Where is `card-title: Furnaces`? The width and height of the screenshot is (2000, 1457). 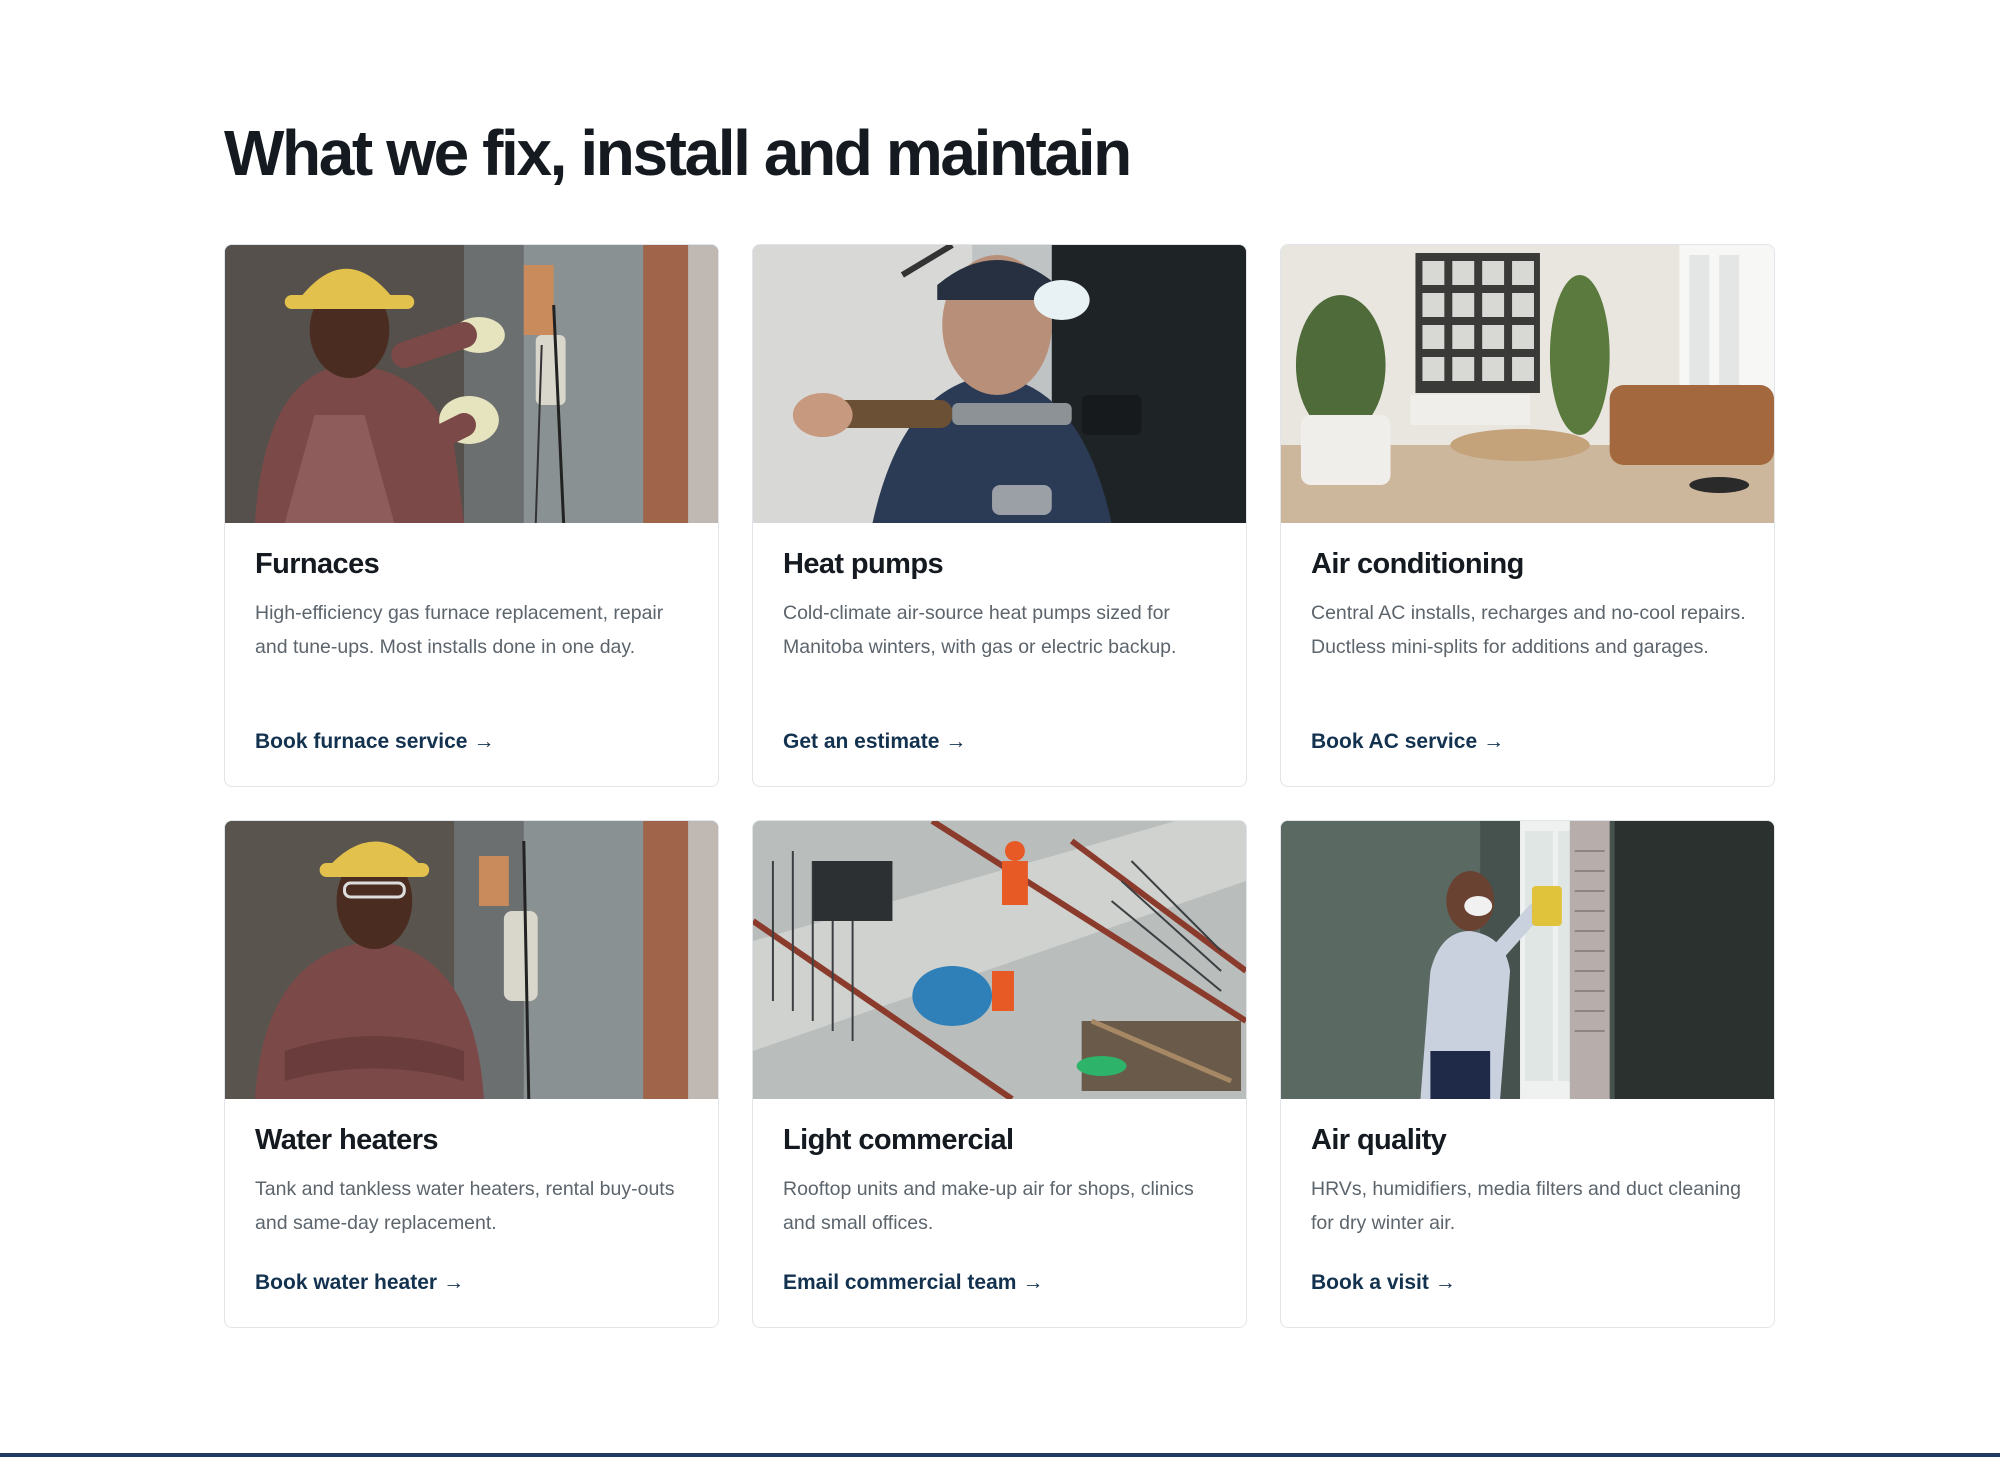 card-title: Furnaces is located at coordinates (317, 564).